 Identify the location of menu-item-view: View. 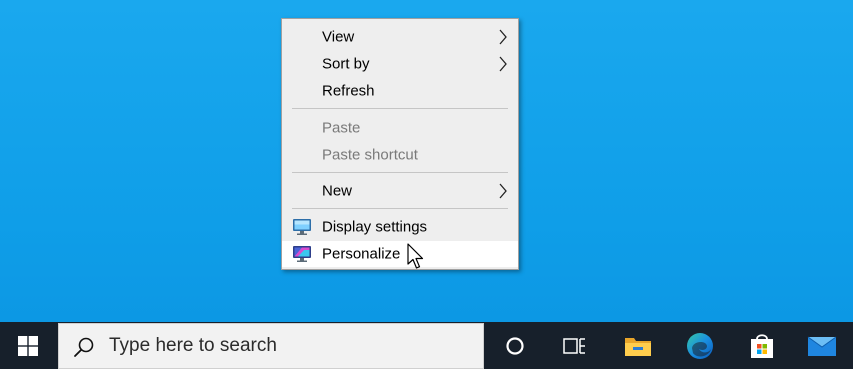
(400, 37).